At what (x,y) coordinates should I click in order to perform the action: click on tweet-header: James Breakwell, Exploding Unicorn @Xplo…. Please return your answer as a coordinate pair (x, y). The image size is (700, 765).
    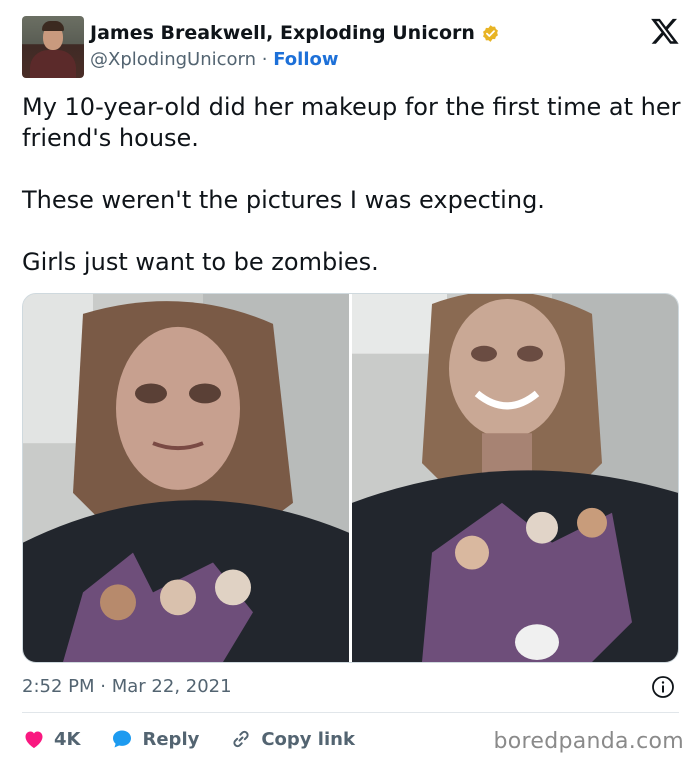
    Looking at the image, I should click on (352, 47).